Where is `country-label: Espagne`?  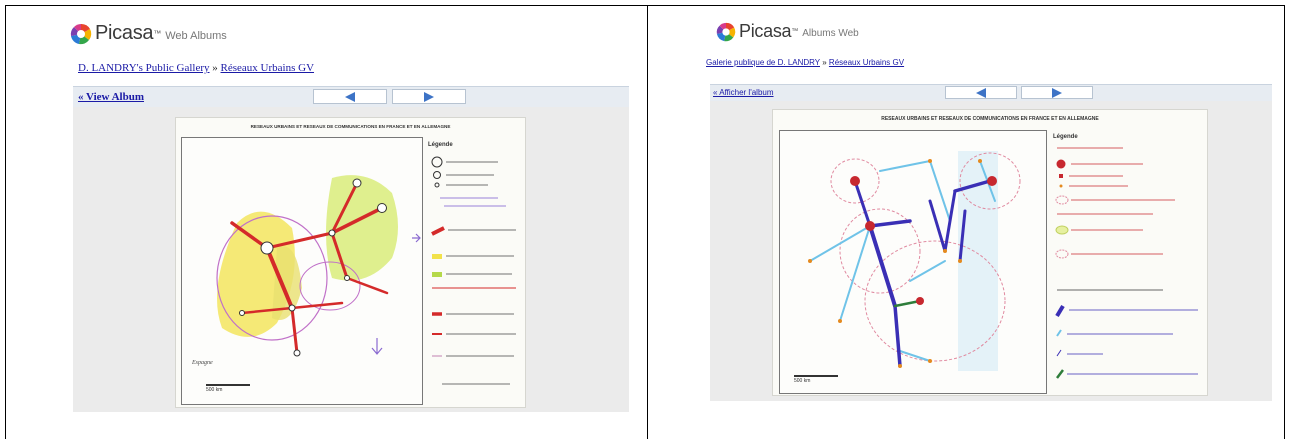
country-label: Espagne is located at coordinates (202, 363).